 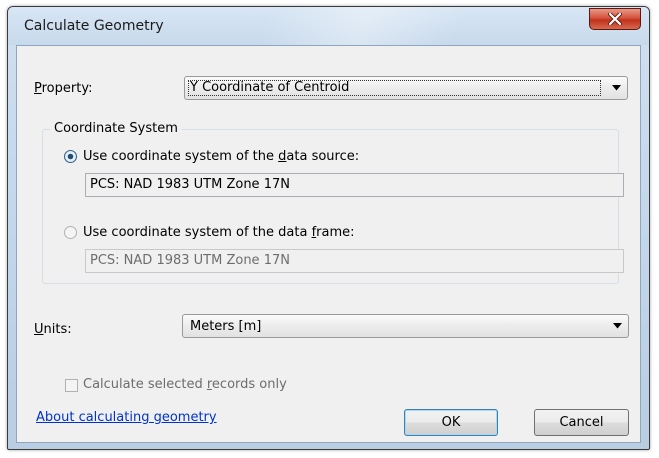 I want to click on data-frame-radio-label: Use coordinate system of the data frame:, so click(x=219, y=232).